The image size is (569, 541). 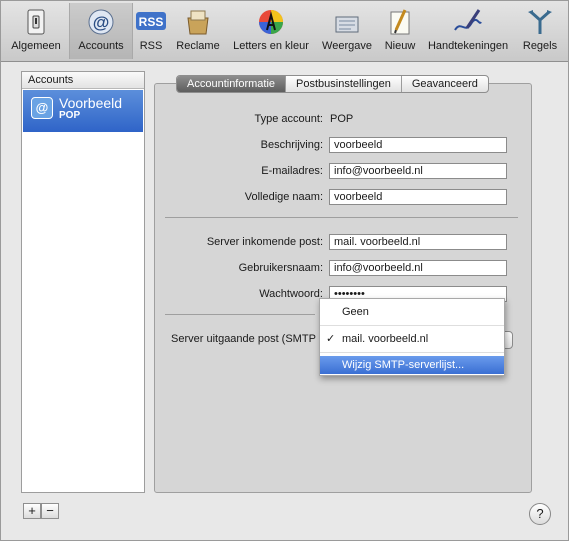 I want to click on toolbar-label: Weergave, so click(x=347, y=46).